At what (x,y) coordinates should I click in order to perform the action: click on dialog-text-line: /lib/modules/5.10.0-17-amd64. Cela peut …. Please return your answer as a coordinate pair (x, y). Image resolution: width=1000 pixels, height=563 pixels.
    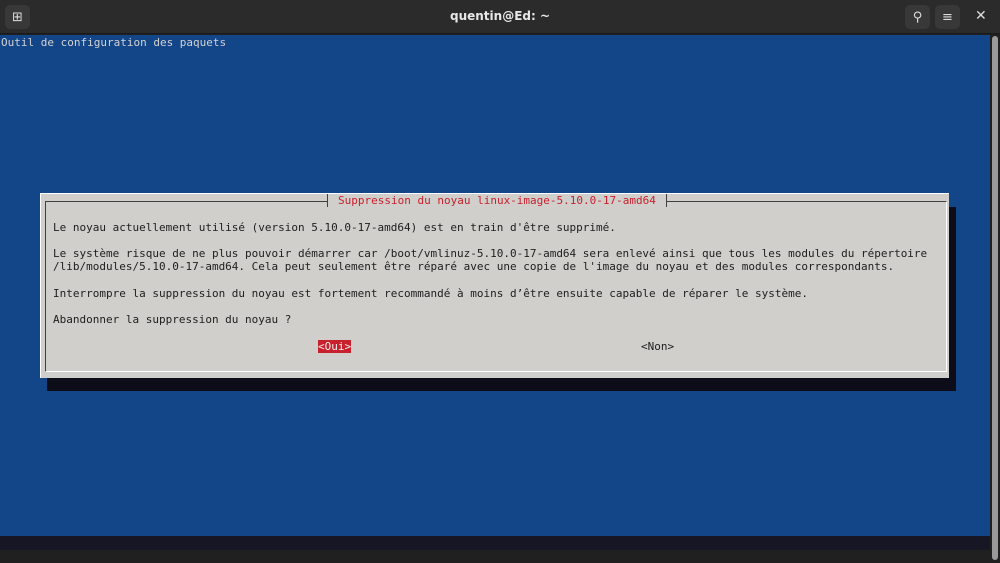
    Looking at the image, I should click on (474, 266).